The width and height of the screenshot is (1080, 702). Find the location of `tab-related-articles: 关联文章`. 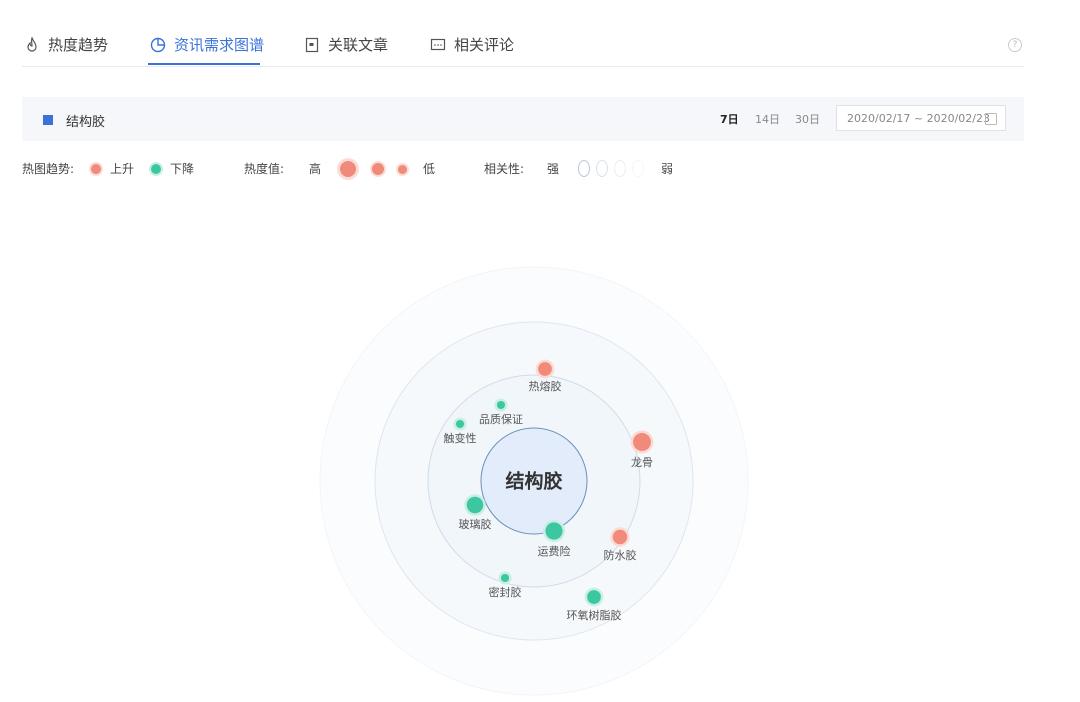

tab-related-articles: 关联文章 is located at coordinates (346, 44).